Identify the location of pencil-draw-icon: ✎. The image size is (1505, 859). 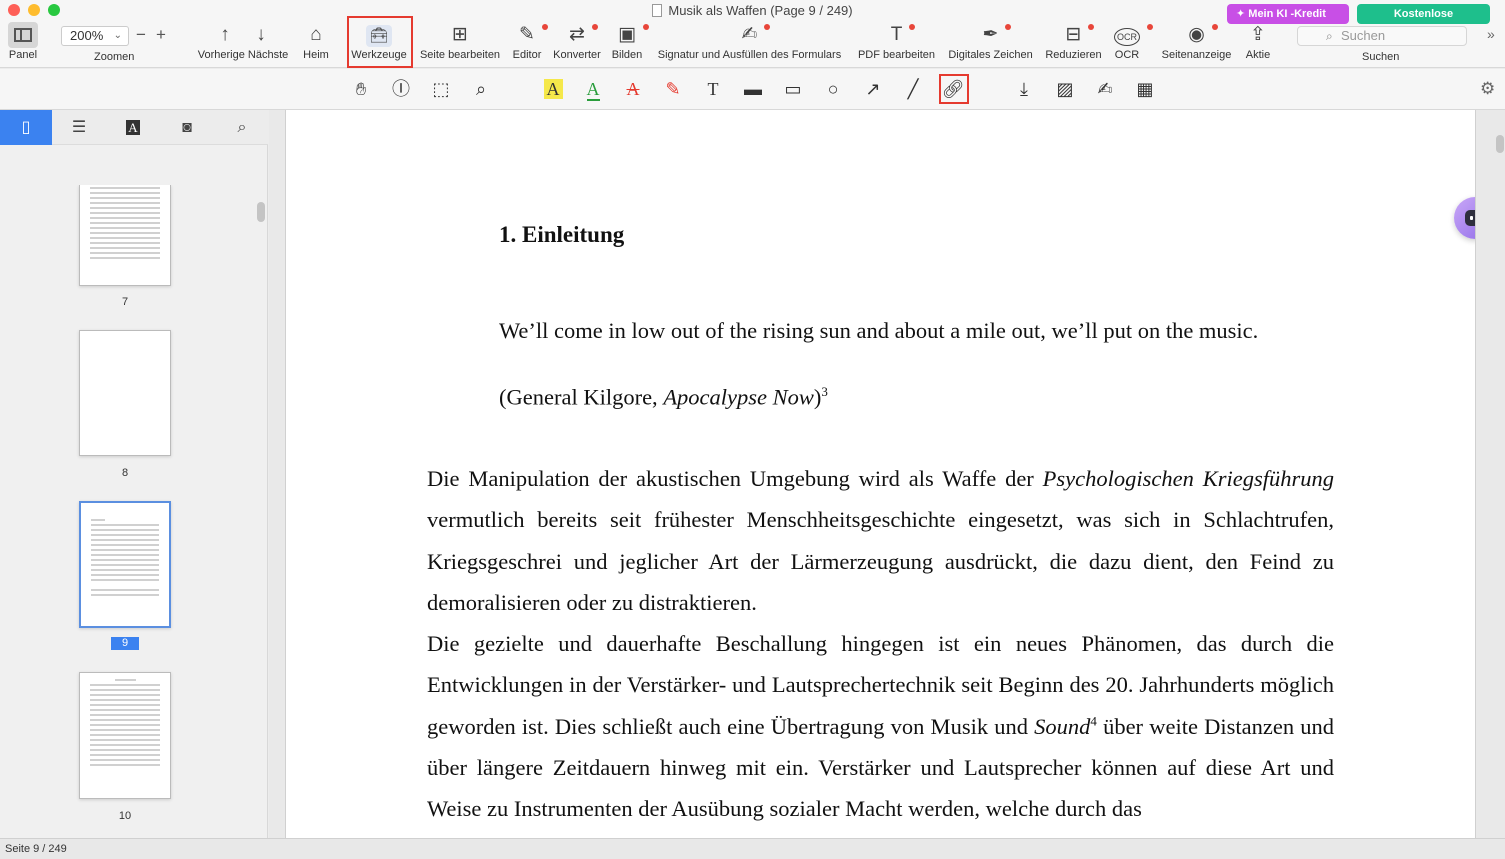
(673, 89).